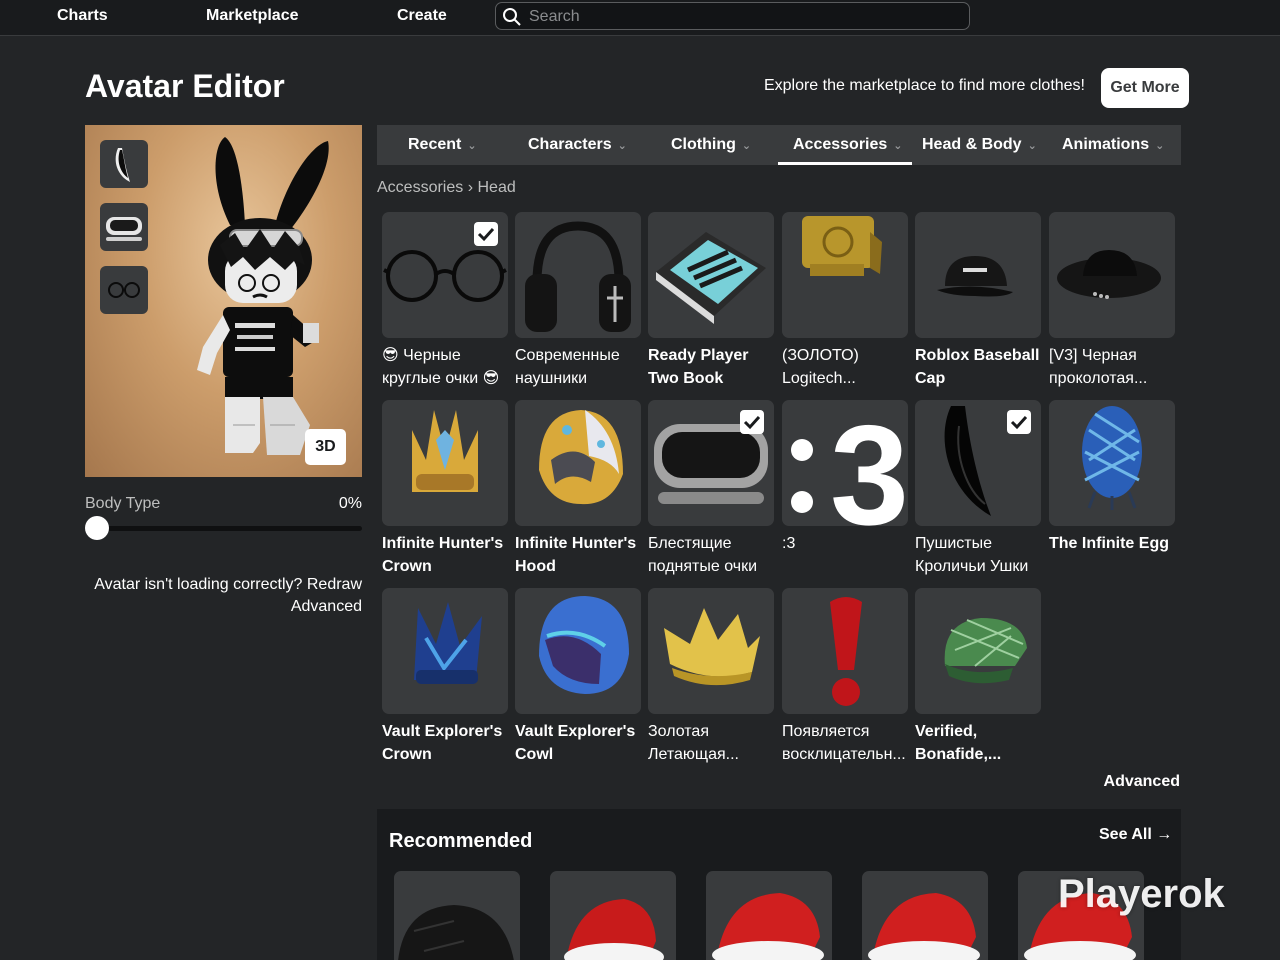 The image size is (1280, 960). What do you see at coordinates (845, 163) in the screenshot?
I see `active-tab-indicator` at bounding box center [845, 163].